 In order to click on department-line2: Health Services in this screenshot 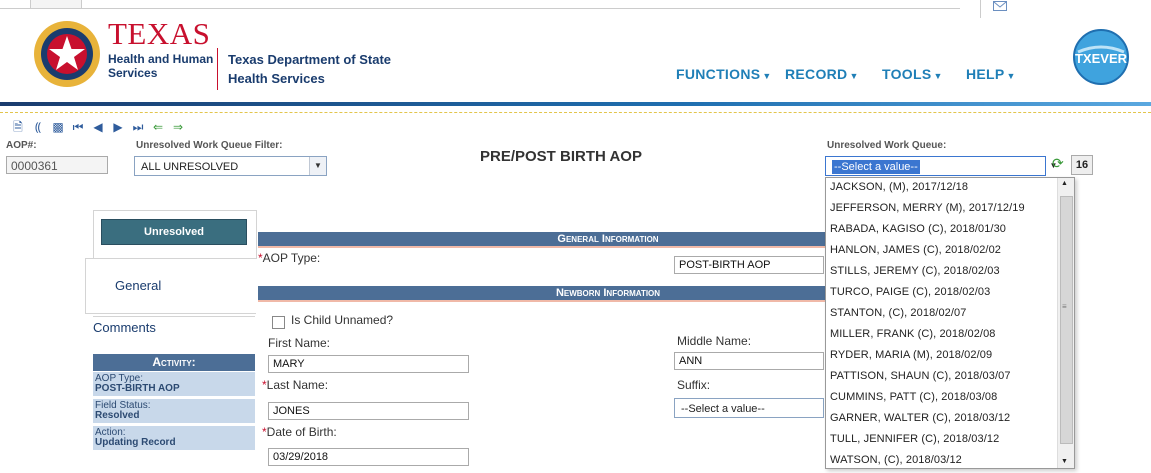, I will do `click(276, 78)`.